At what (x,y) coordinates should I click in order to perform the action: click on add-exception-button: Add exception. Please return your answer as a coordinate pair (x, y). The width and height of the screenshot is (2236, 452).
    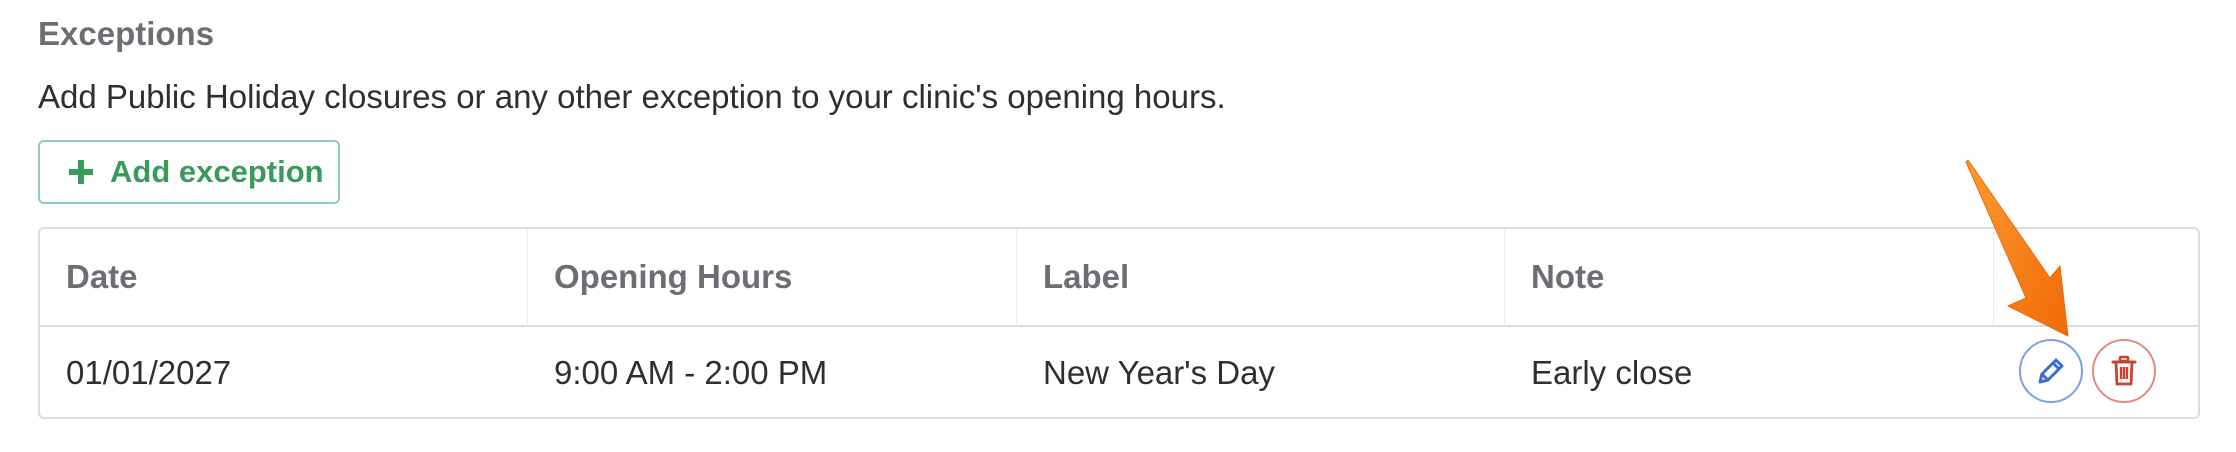
    Looking at the image, I should click on (189, 172).